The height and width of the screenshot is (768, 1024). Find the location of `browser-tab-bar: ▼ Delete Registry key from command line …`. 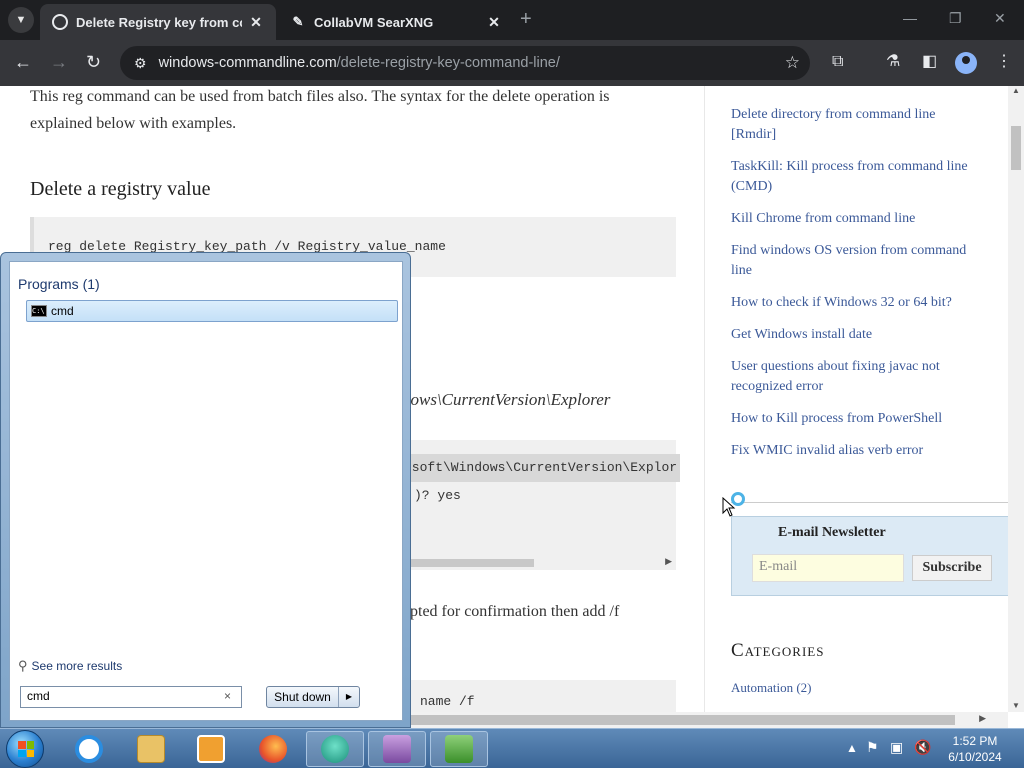

browser-tab-bar: ▼ Delete Registry key from command line … is located at coordinates (512, 20).